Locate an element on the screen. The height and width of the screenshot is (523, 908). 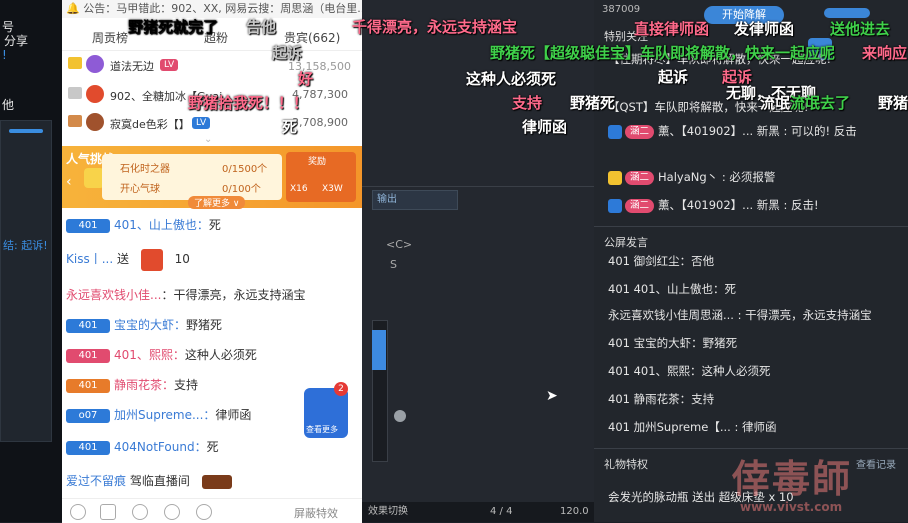
danmaku: 这种人必须死 is located at coordinates (511, 79).